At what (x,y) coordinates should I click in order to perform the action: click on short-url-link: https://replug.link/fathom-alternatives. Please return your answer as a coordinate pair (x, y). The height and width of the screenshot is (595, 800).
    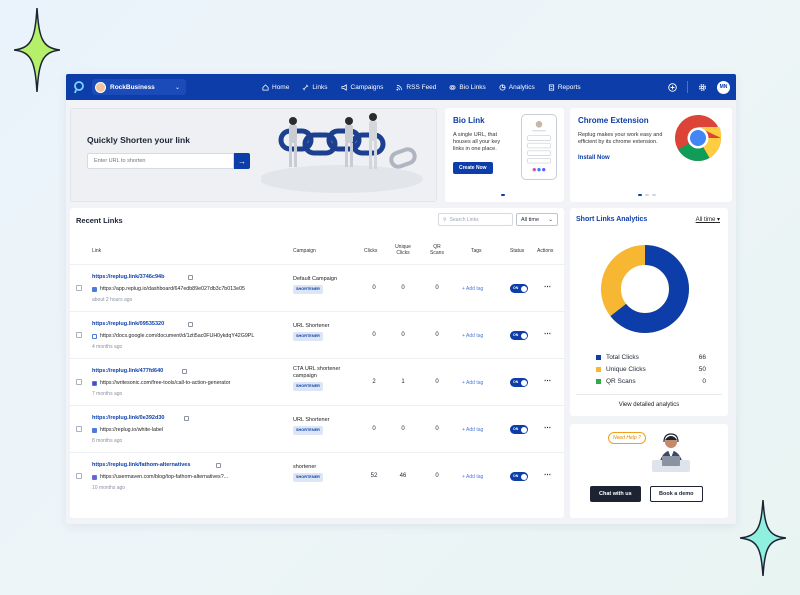
    Looking at the image, I should click on (141, 465).